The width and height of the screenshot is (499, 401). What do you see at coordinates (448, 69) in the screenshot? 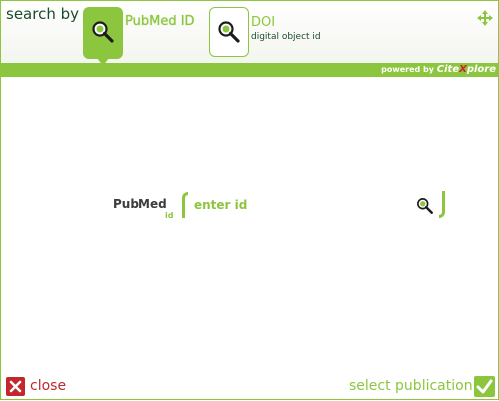
I see `brand-prefix: Cite` at bounding box center [448, 69].